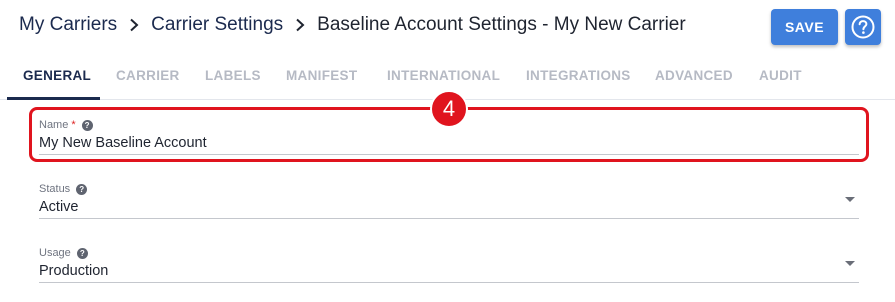 The height and width of the screenshot is (302, 895). What do you see at coordinates (694, 75) in the screenshot?
I see `tab-advanced: ADVANCED` at bounding box center [694, 75].